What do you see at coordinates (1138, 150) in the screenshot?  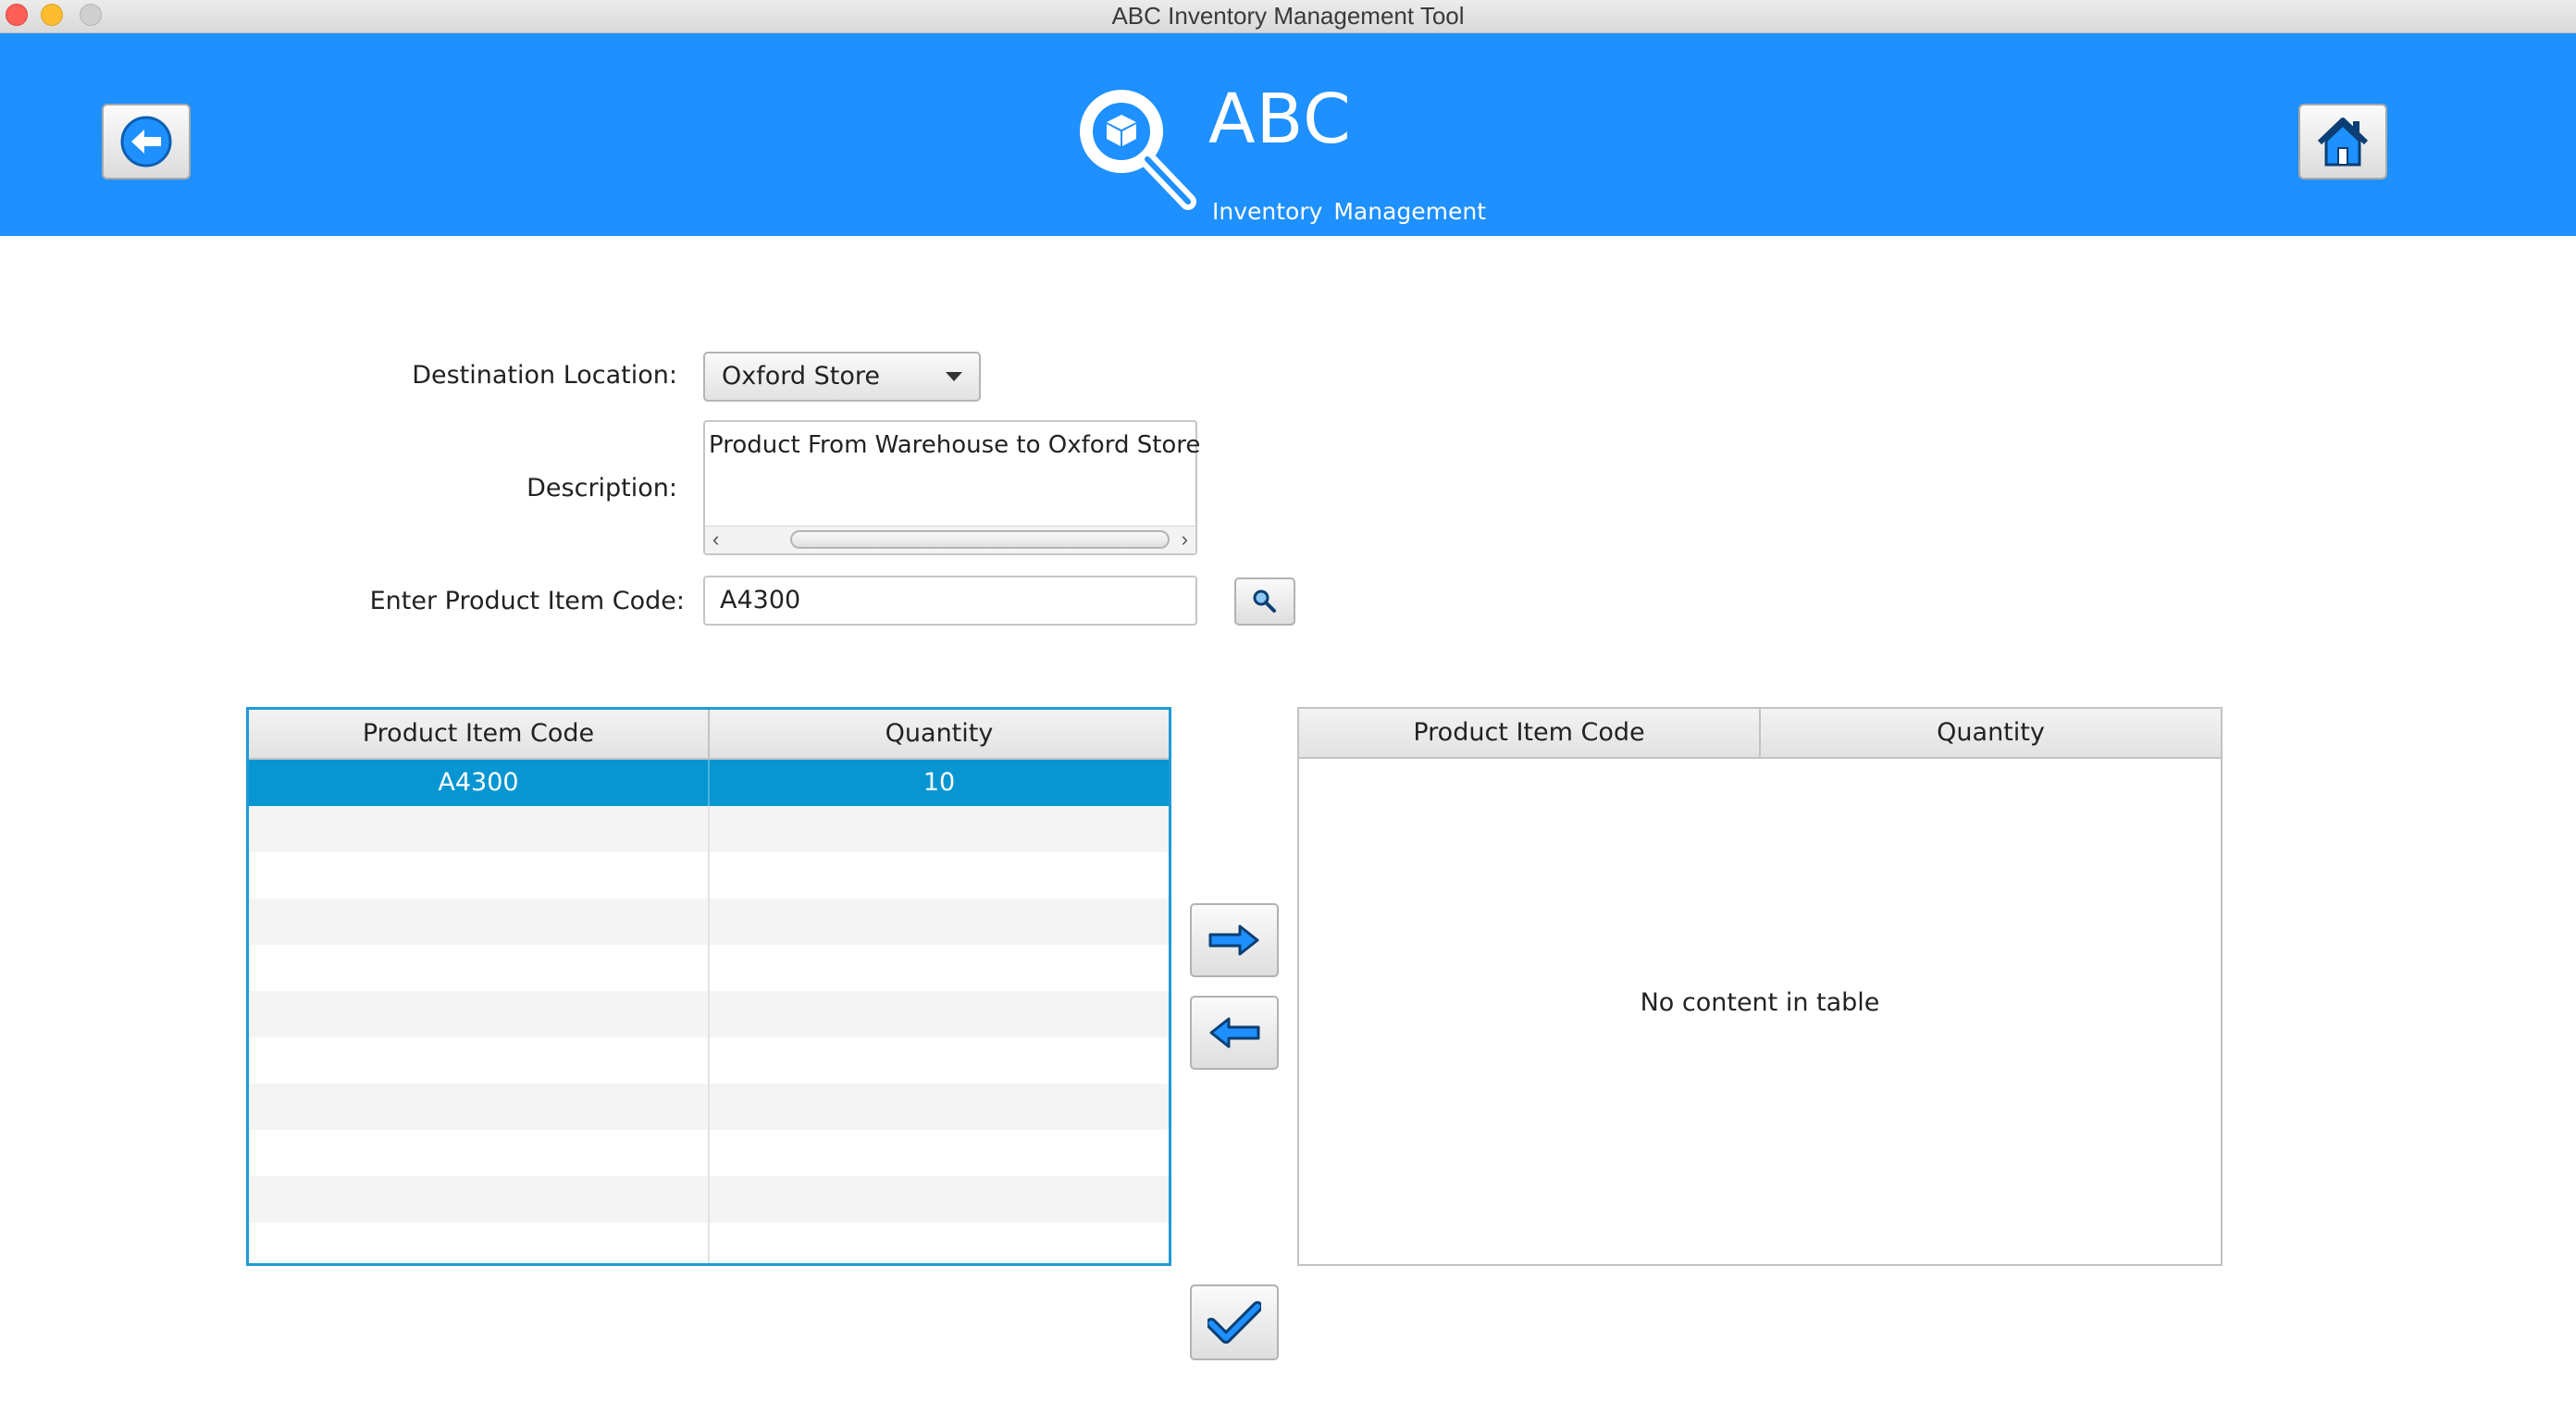 I see `magnifier-box-icon` at bounding box center [1138, 150].